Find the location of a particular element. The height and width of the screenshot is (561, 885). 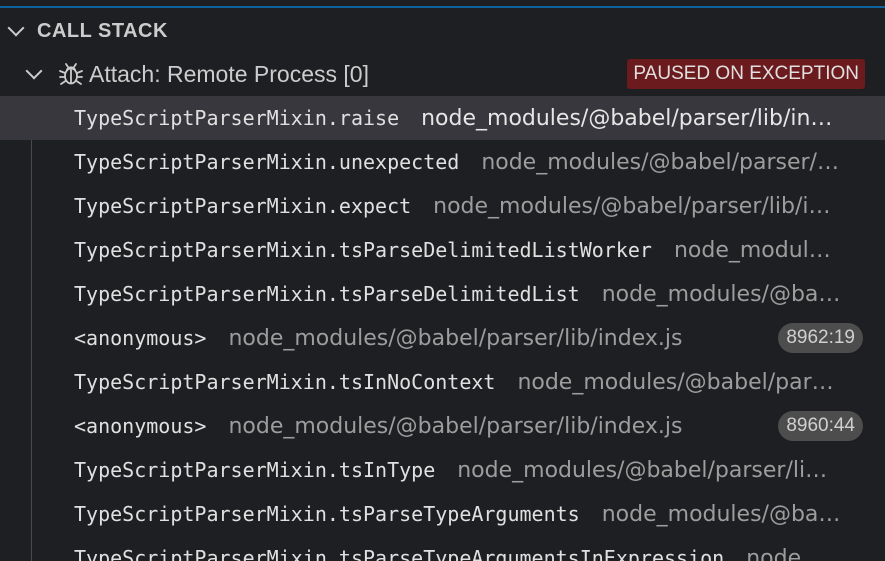

line-column-badge: 8960:44 is located at coordinates (820, 426).